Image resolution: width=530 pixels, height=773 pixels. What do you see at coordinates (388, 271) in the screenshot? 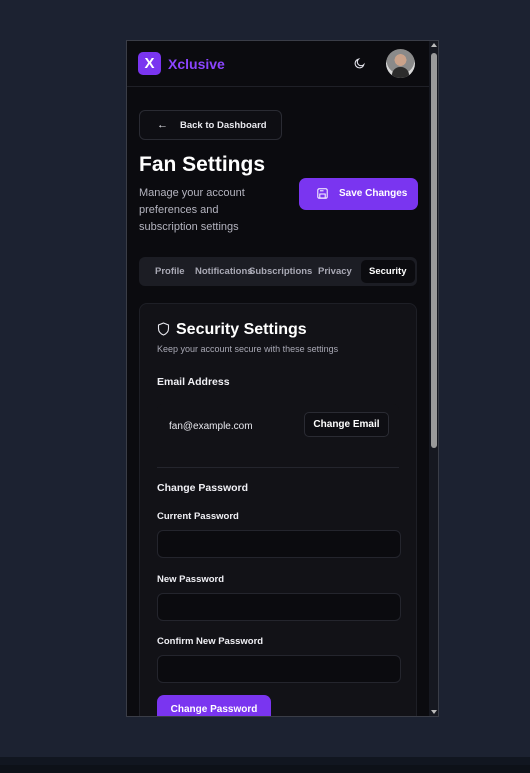
I see `tab-security: Security` at bounding box center [388, 271].